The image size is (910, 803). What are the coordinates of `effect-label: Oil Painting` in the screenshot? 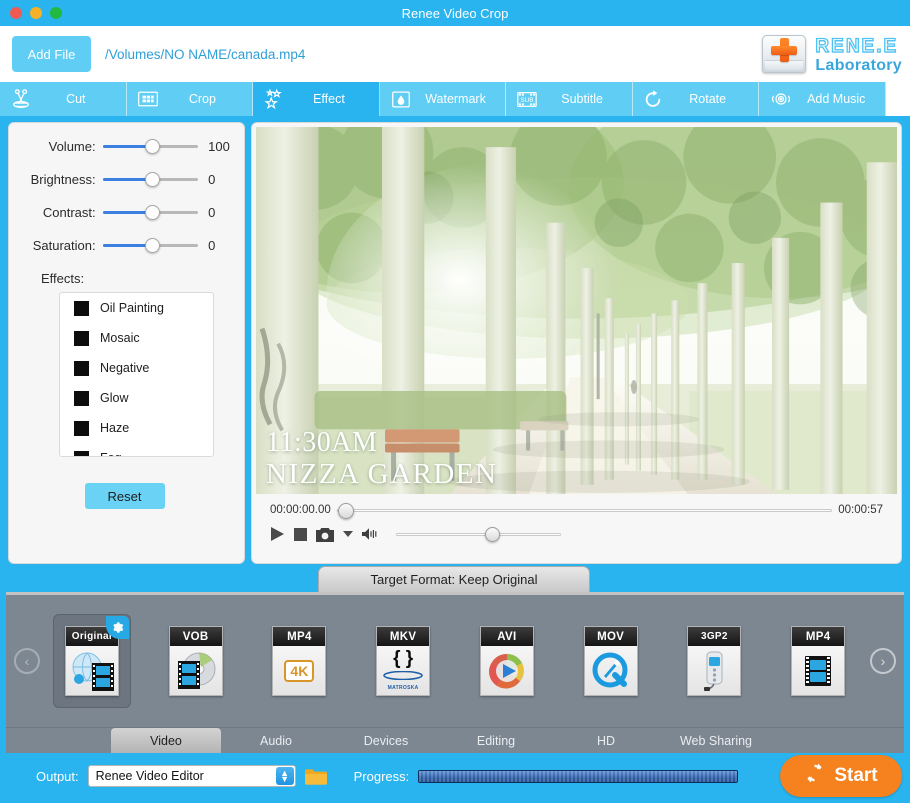 It's located at (132, 308).